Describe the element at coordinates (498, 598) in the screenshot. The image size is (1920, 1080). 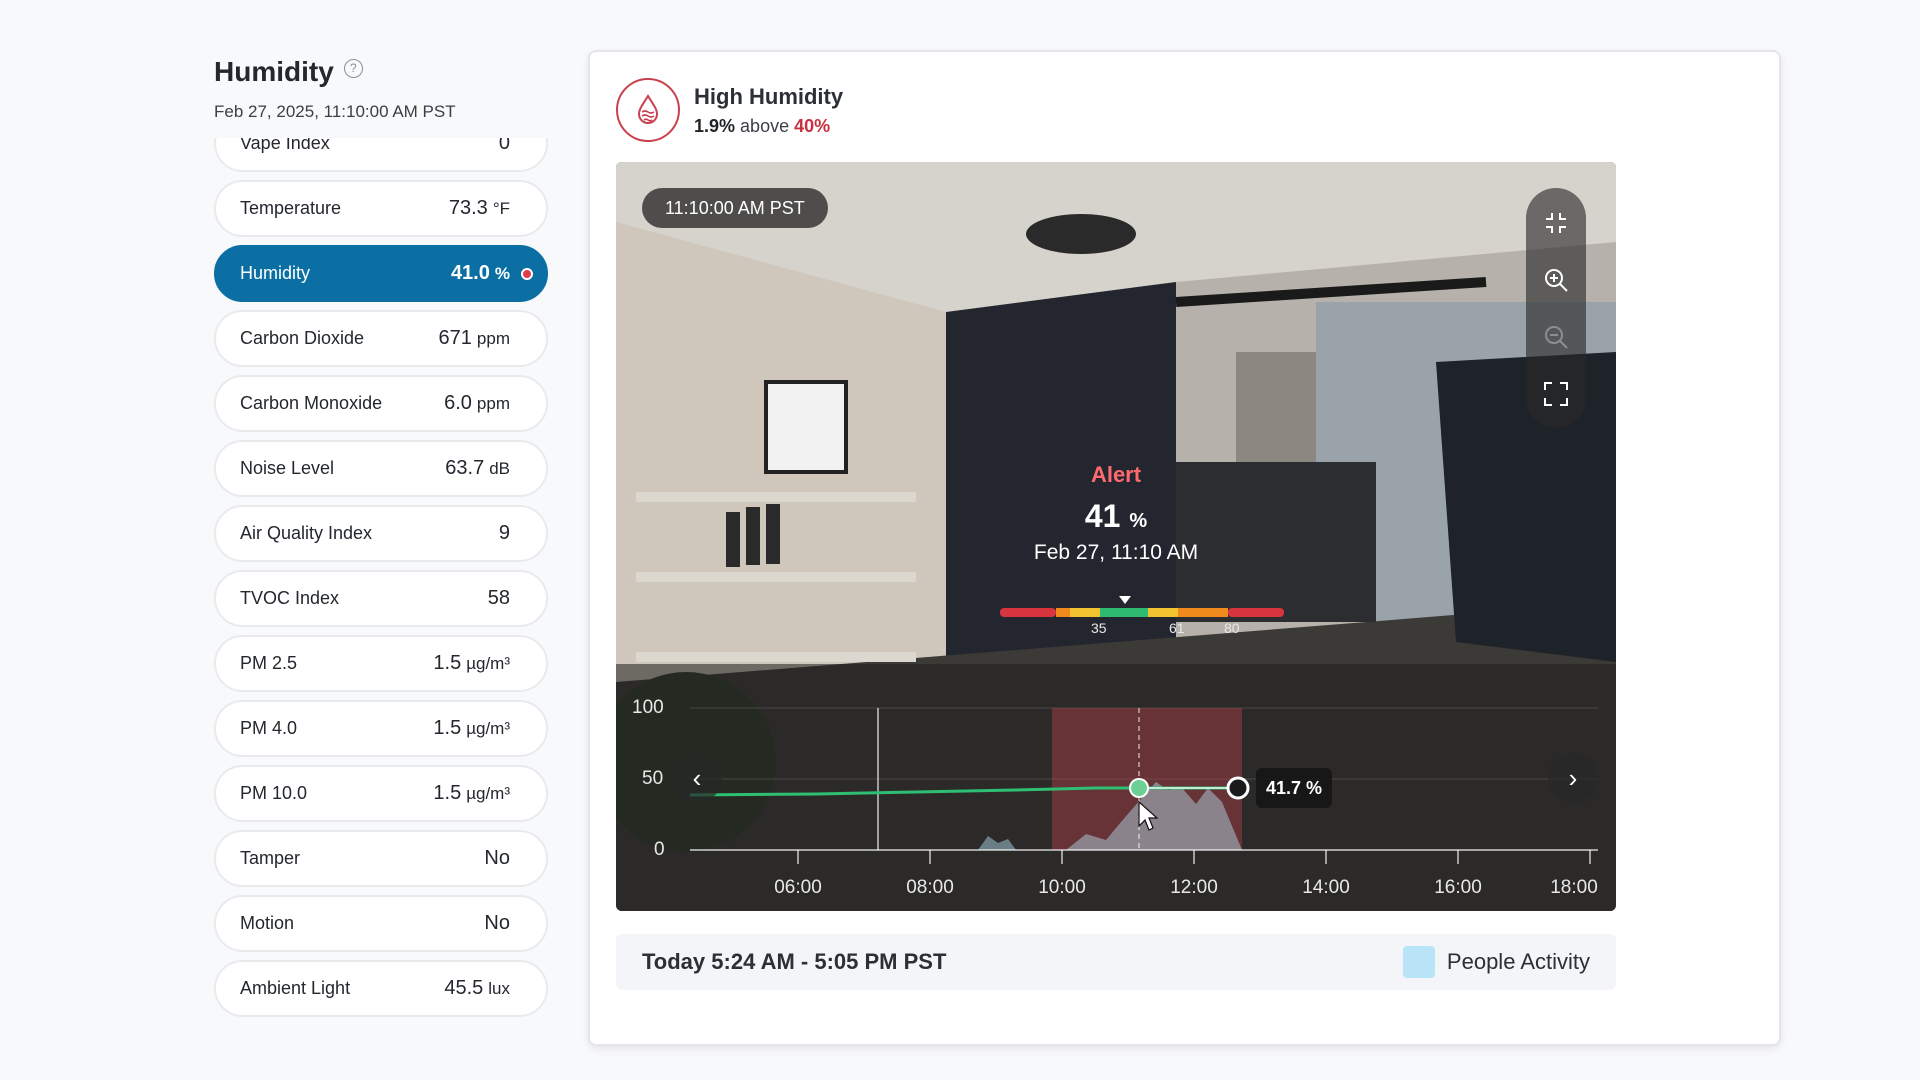
I see `reading-value: 58` at that location.